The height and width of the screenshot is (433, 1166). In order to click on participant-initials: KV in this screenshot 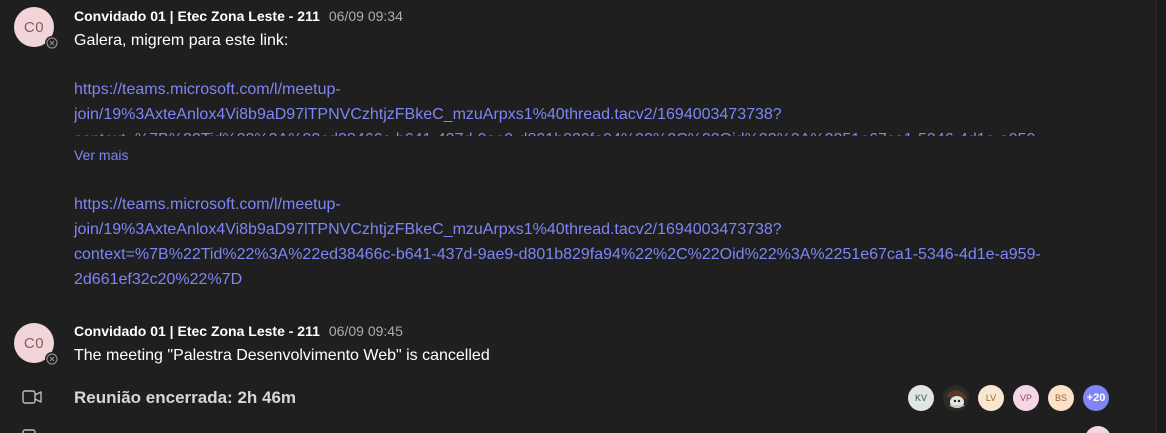, I will do `click(920, 398)`.